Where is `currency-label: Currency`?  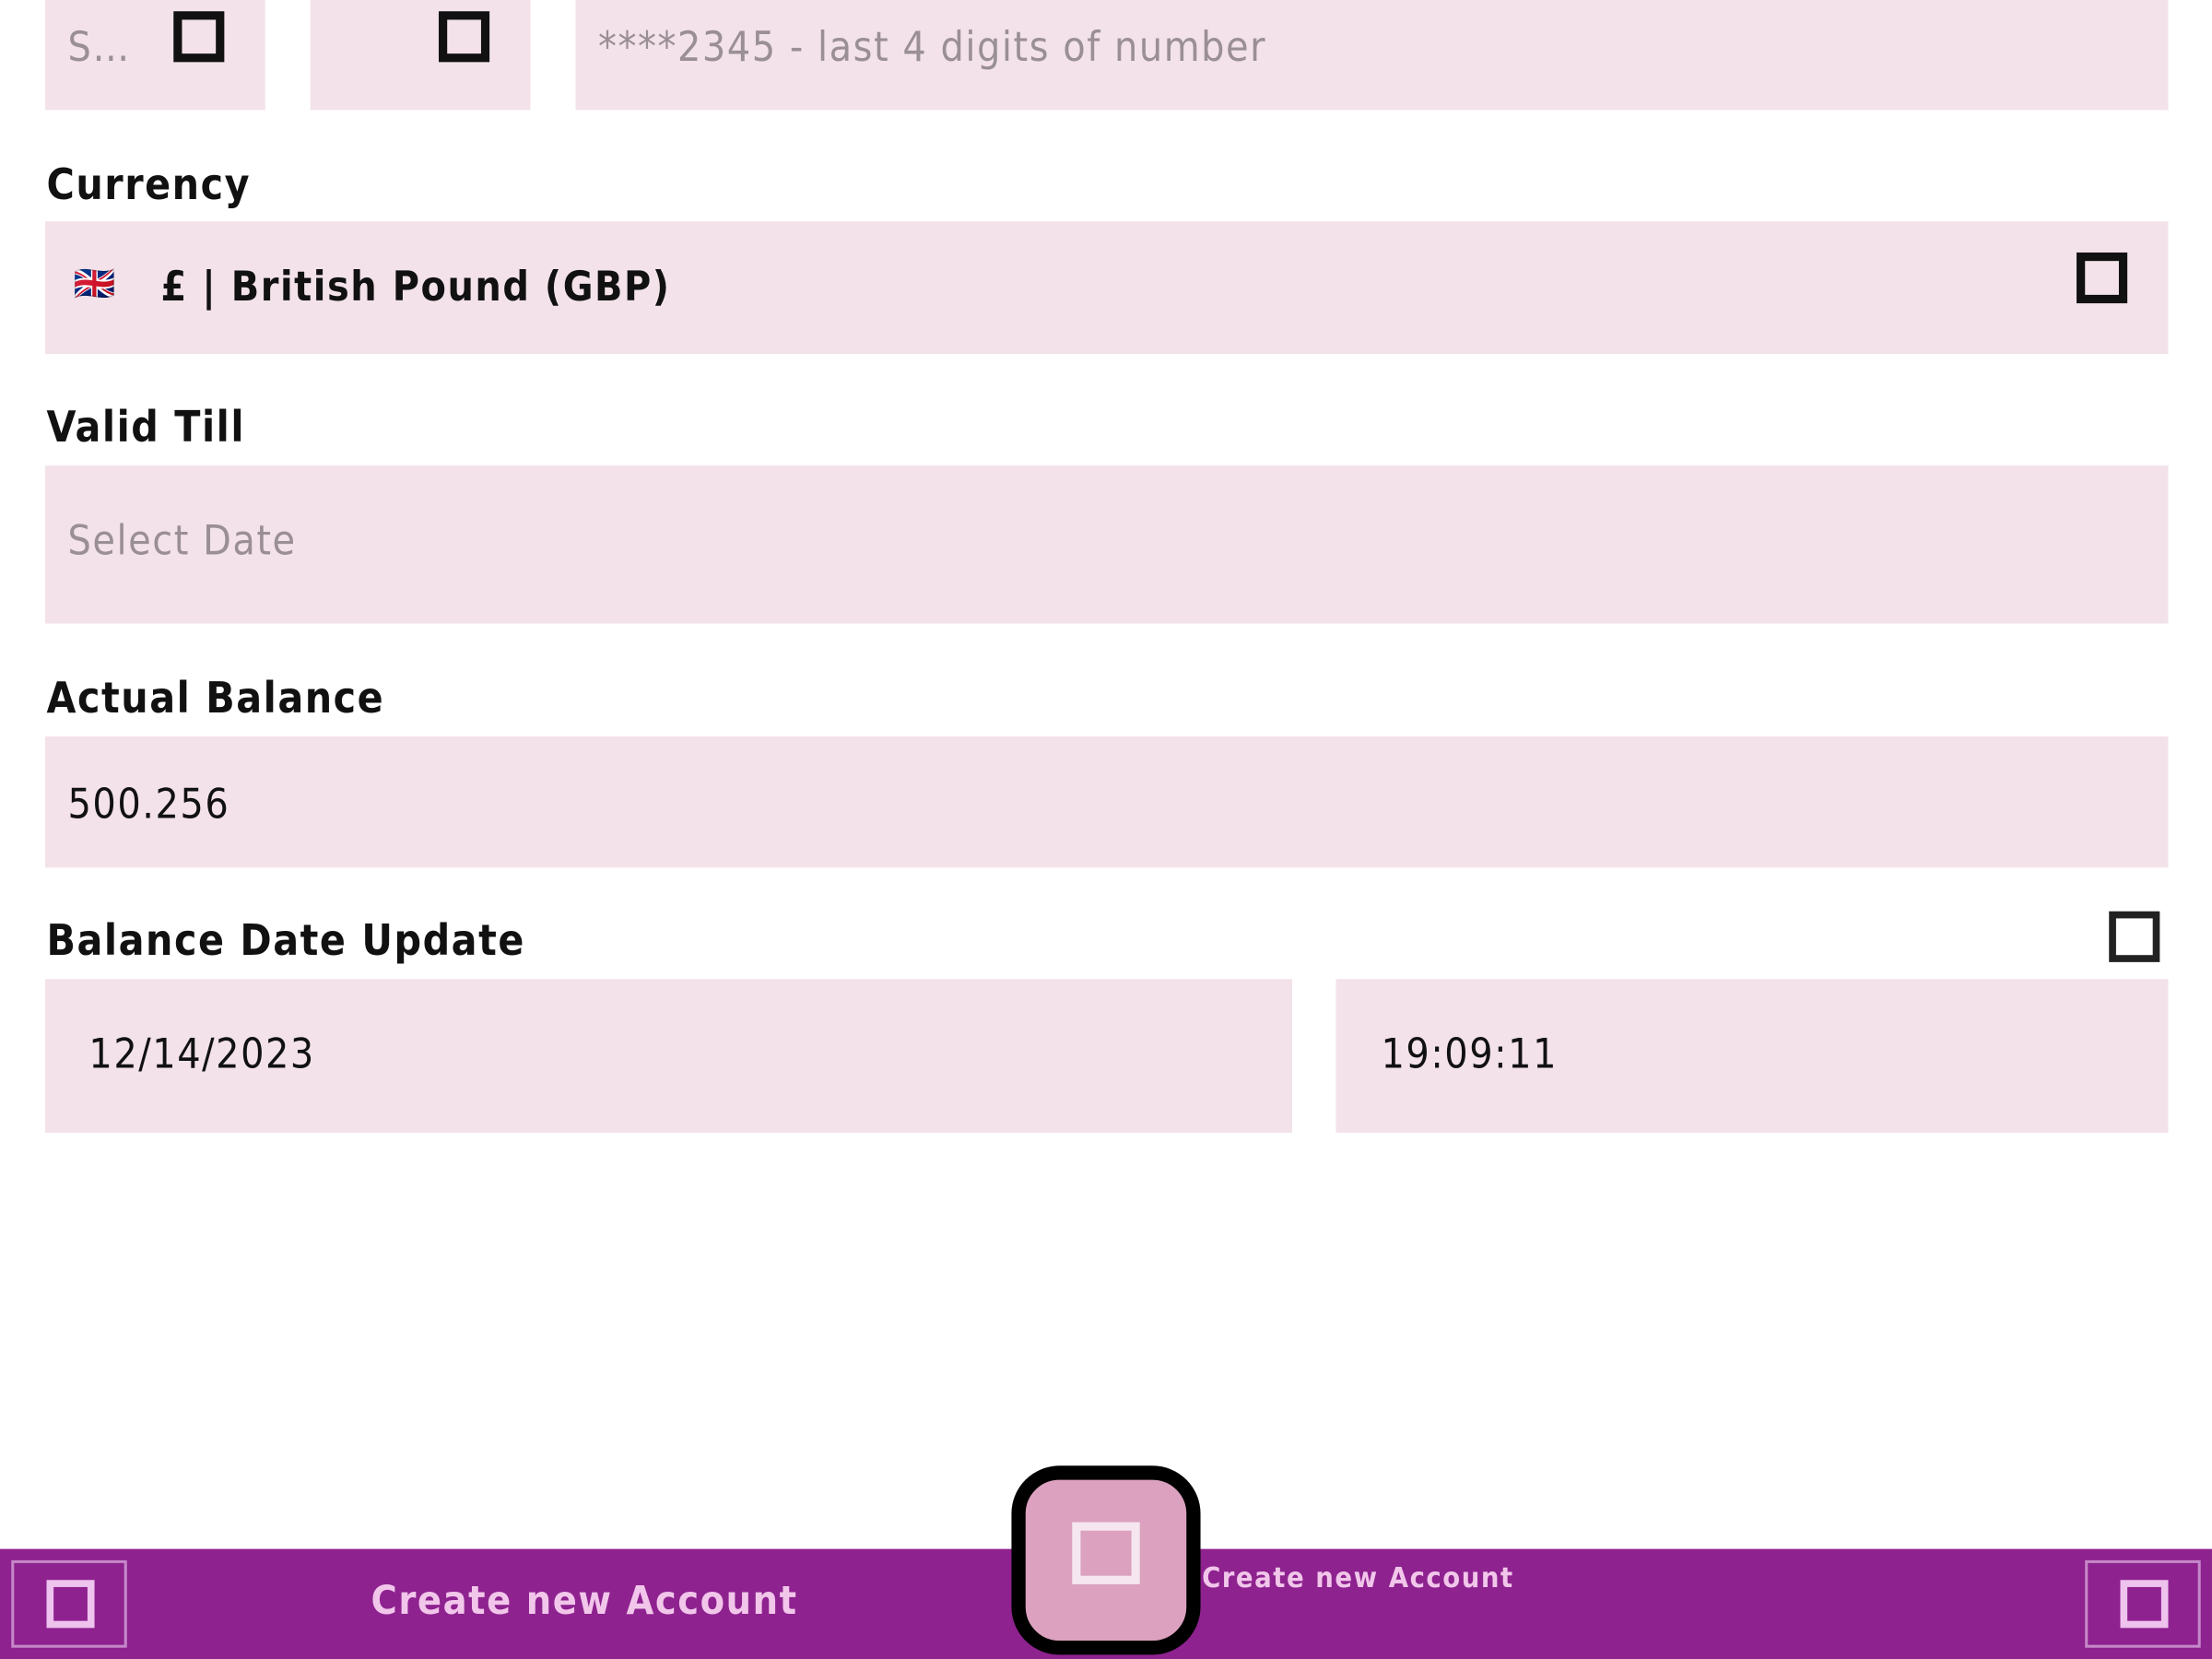 currency-label: Currency is located at coordinates (149, 185).